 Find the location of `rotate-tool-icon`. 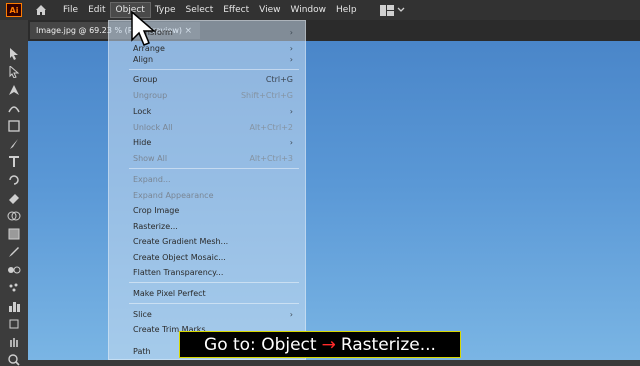

rotate-tool-icon is located at coordinates (14, 180).